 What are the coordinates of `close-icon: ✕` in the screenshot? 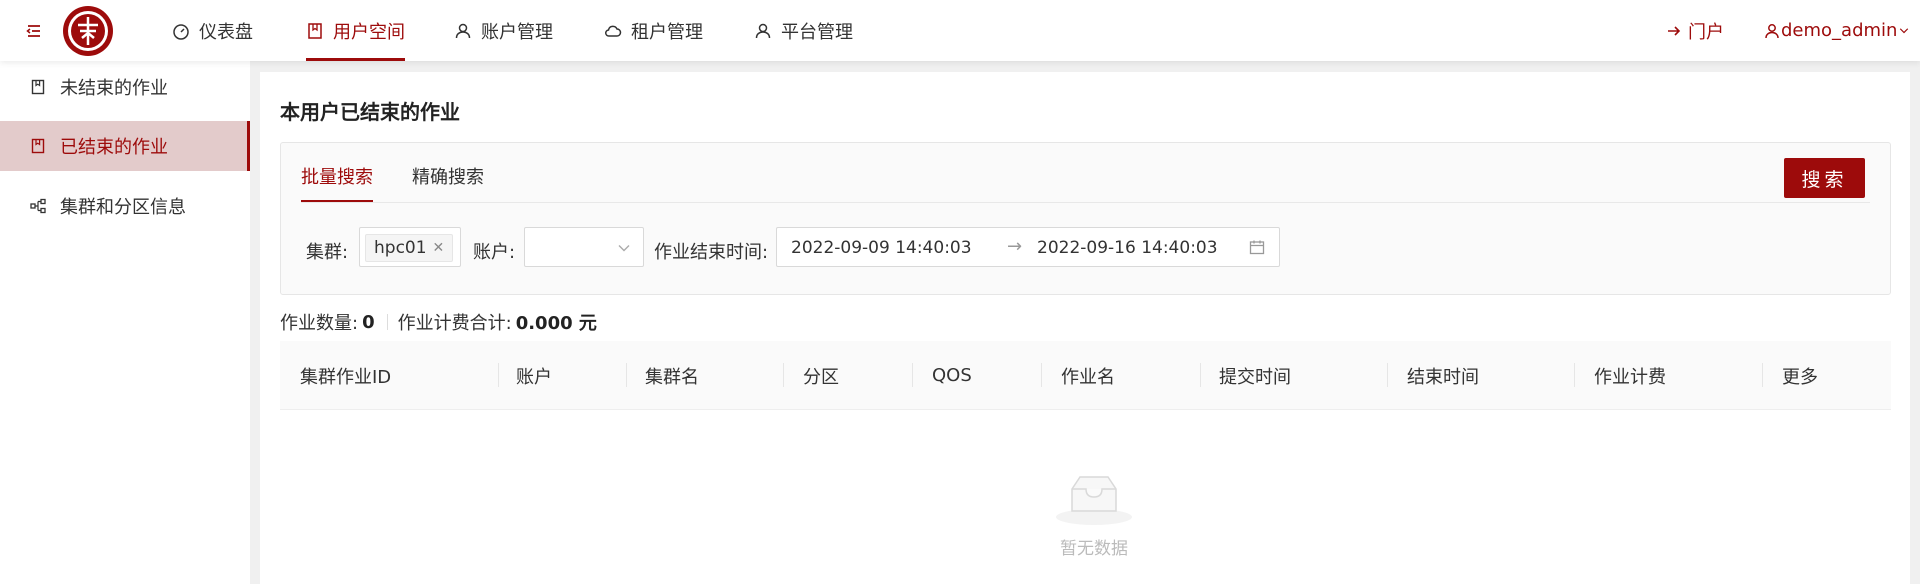 It's located at (439, 248).